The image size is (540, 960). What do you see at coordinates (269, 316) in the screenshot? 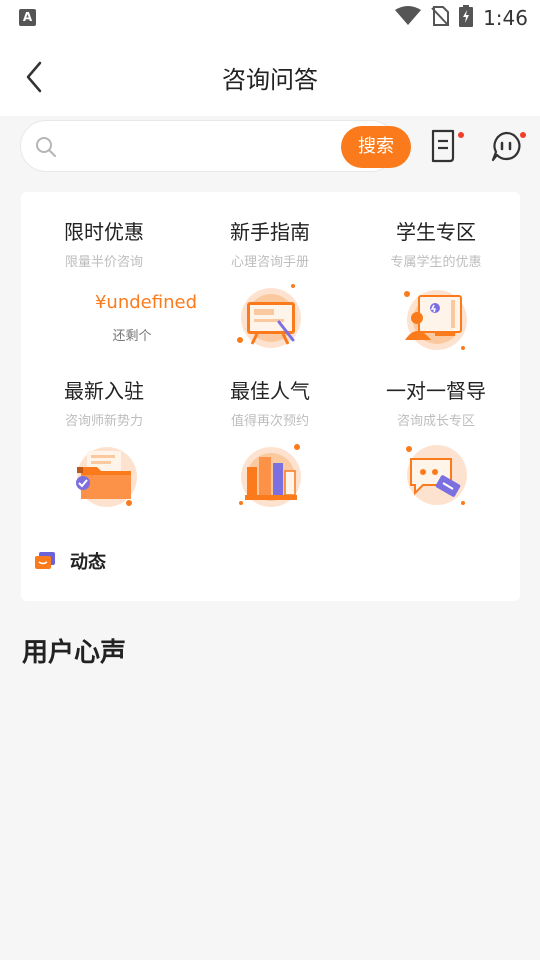
I see `easel-icon` at bounding box center [269, 316].